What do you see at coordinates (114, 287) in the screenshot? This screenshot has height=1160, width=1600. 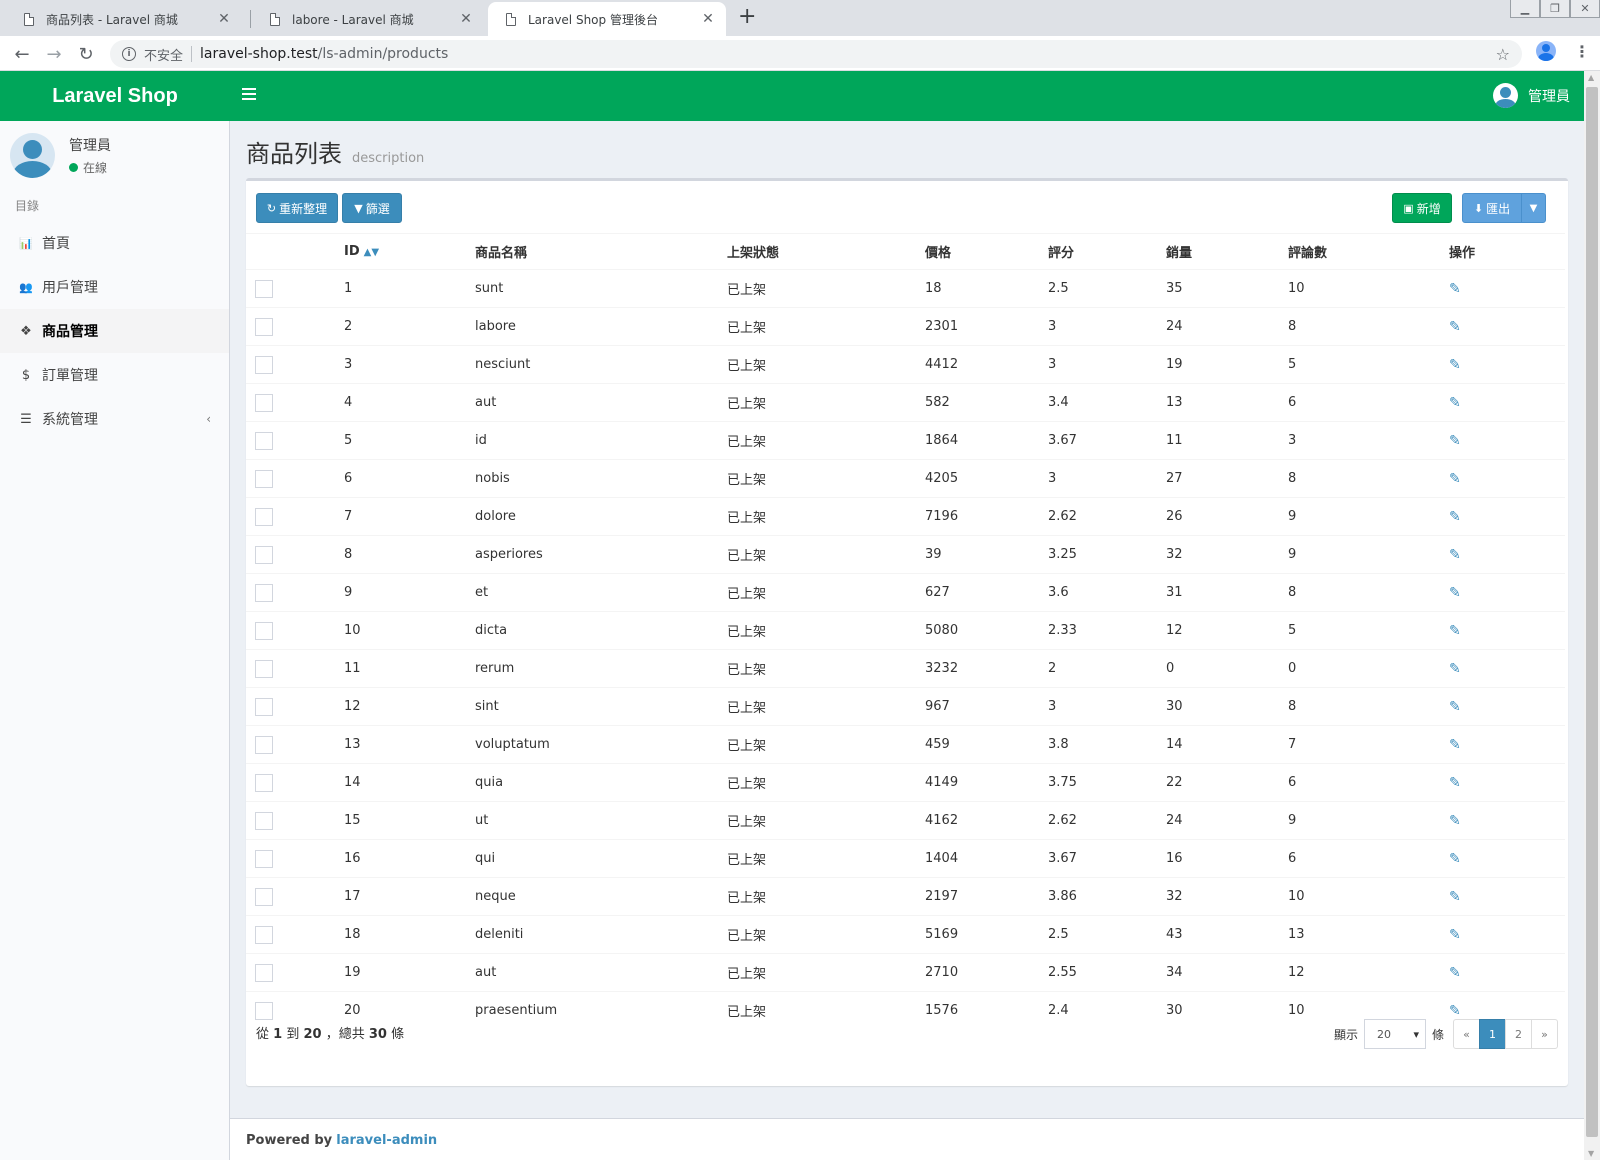 I see `sidebar-item-users: 👥 用戶管理` at bounding box center [114, 287].